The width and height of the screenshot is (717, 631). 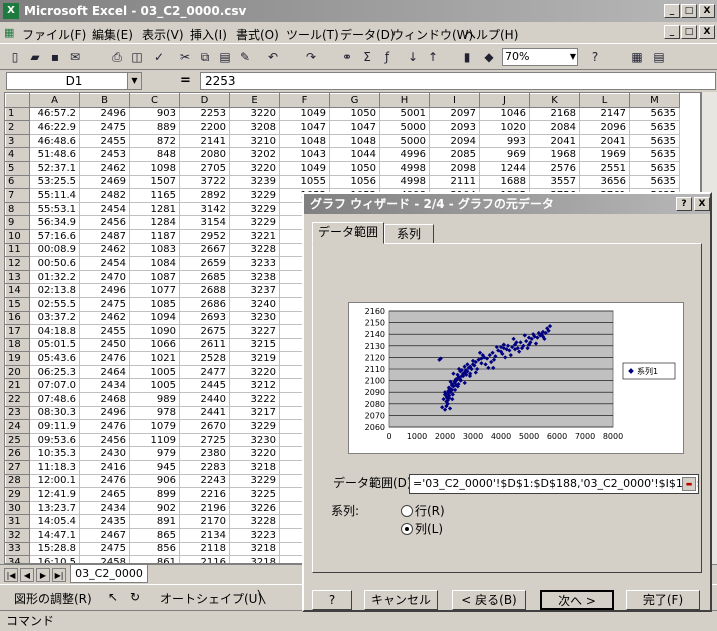 I want to click on row-header: 4, so click(x=17, y=154).